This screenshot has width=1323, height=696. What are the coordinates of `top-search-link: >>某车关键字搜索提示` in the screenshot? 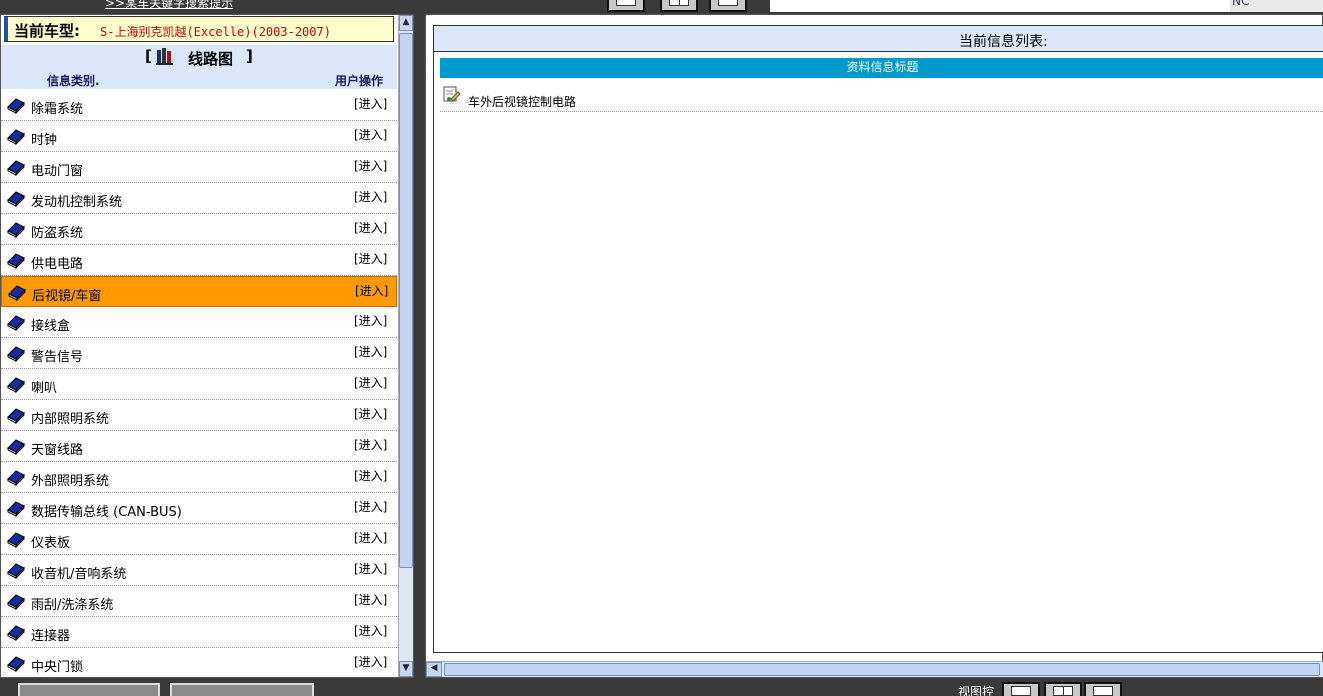 It's located at (169, 5).